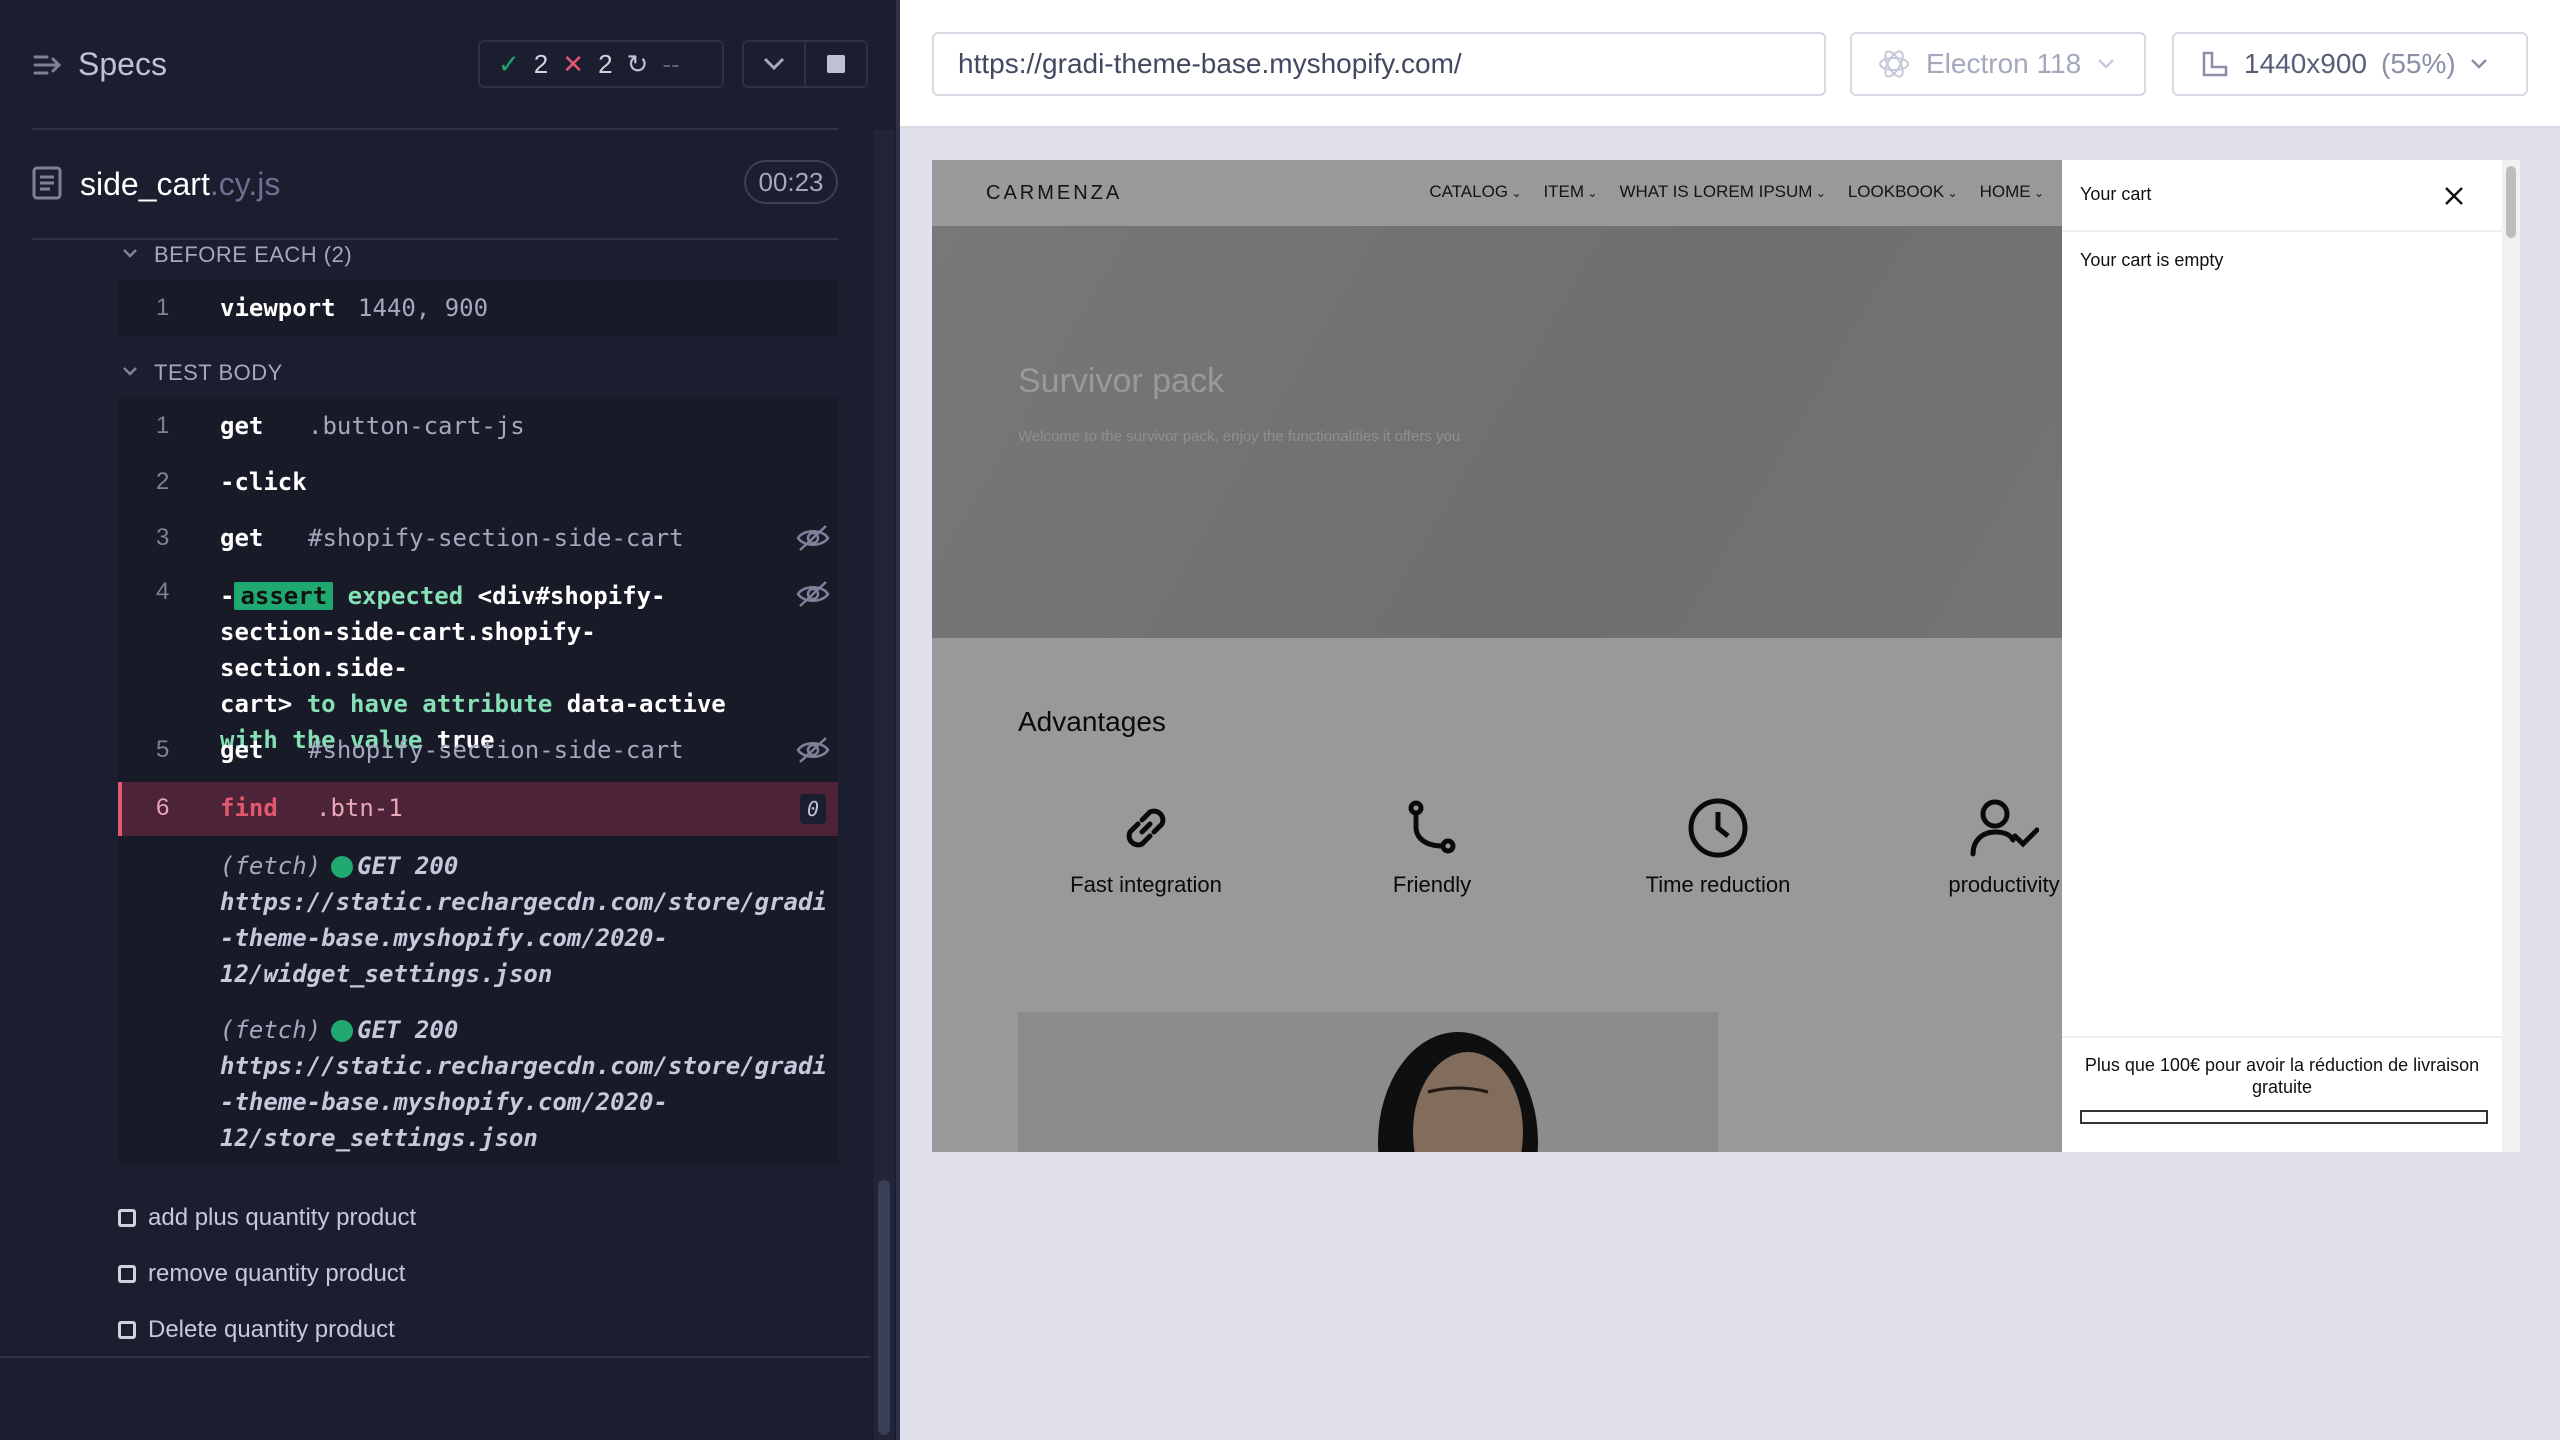  Describe the element at coordinates (496, 538) in the screenshot. I see `command-message: #shopify-section-side-cart` at that location.